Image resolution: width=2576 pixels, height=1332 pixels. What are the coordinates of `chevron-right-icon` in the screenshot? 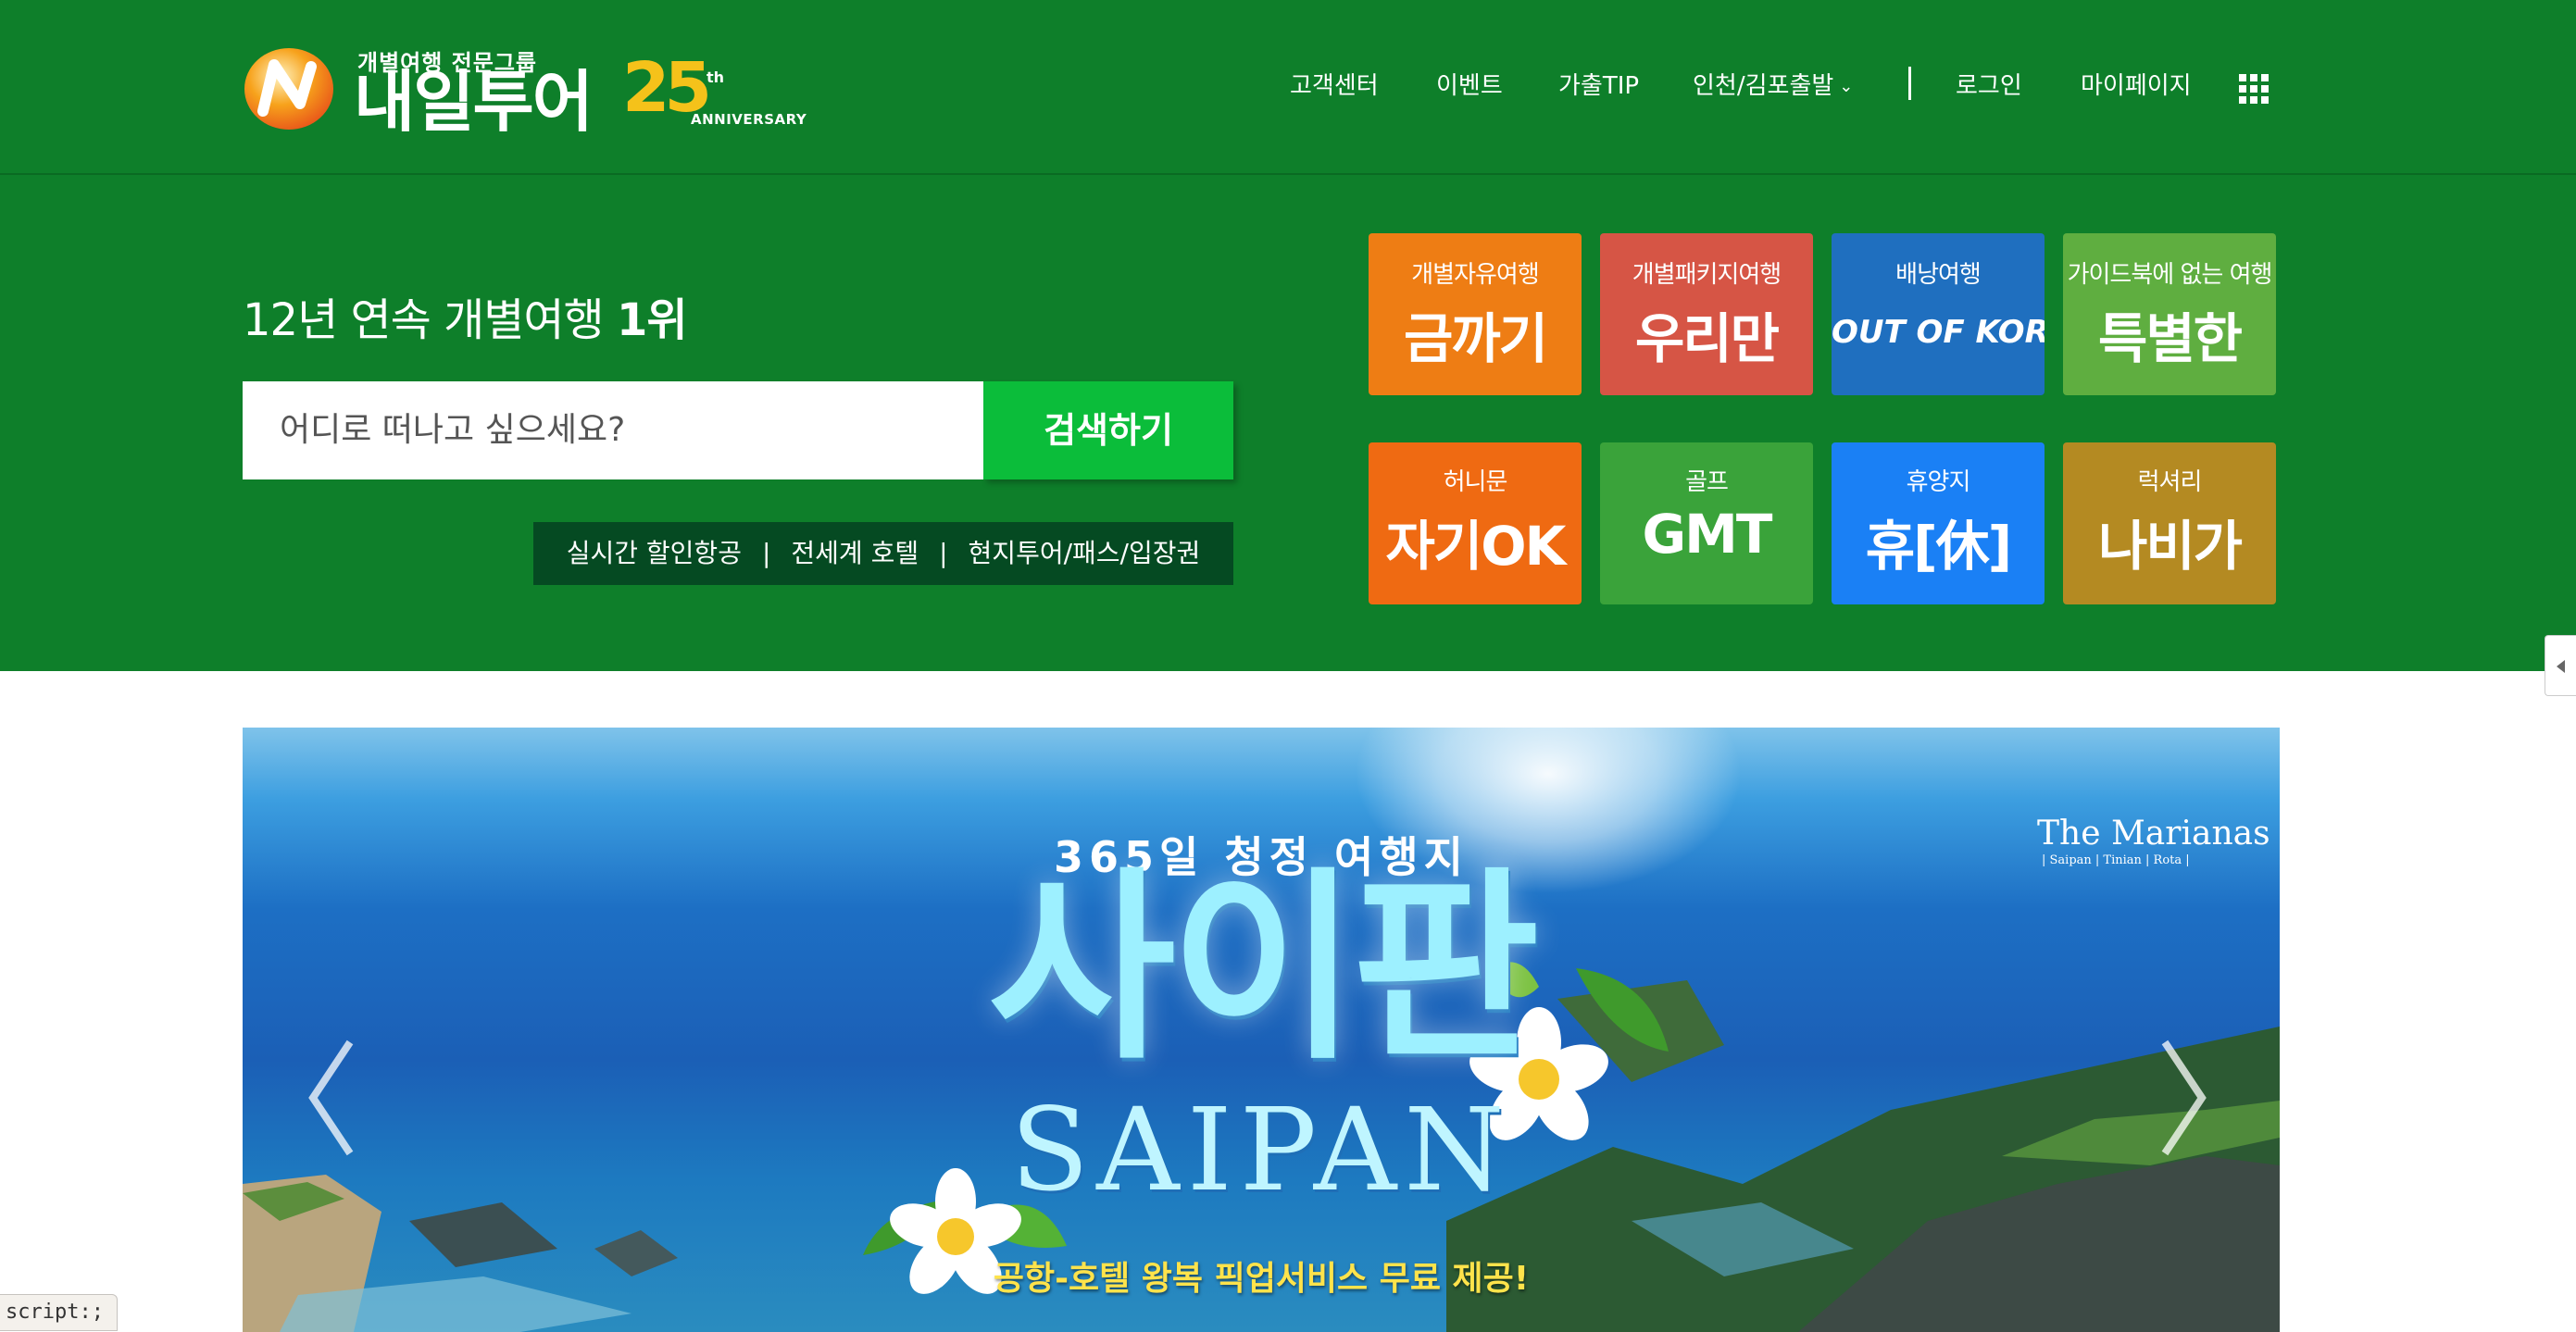 It's located at (2183, 1098).